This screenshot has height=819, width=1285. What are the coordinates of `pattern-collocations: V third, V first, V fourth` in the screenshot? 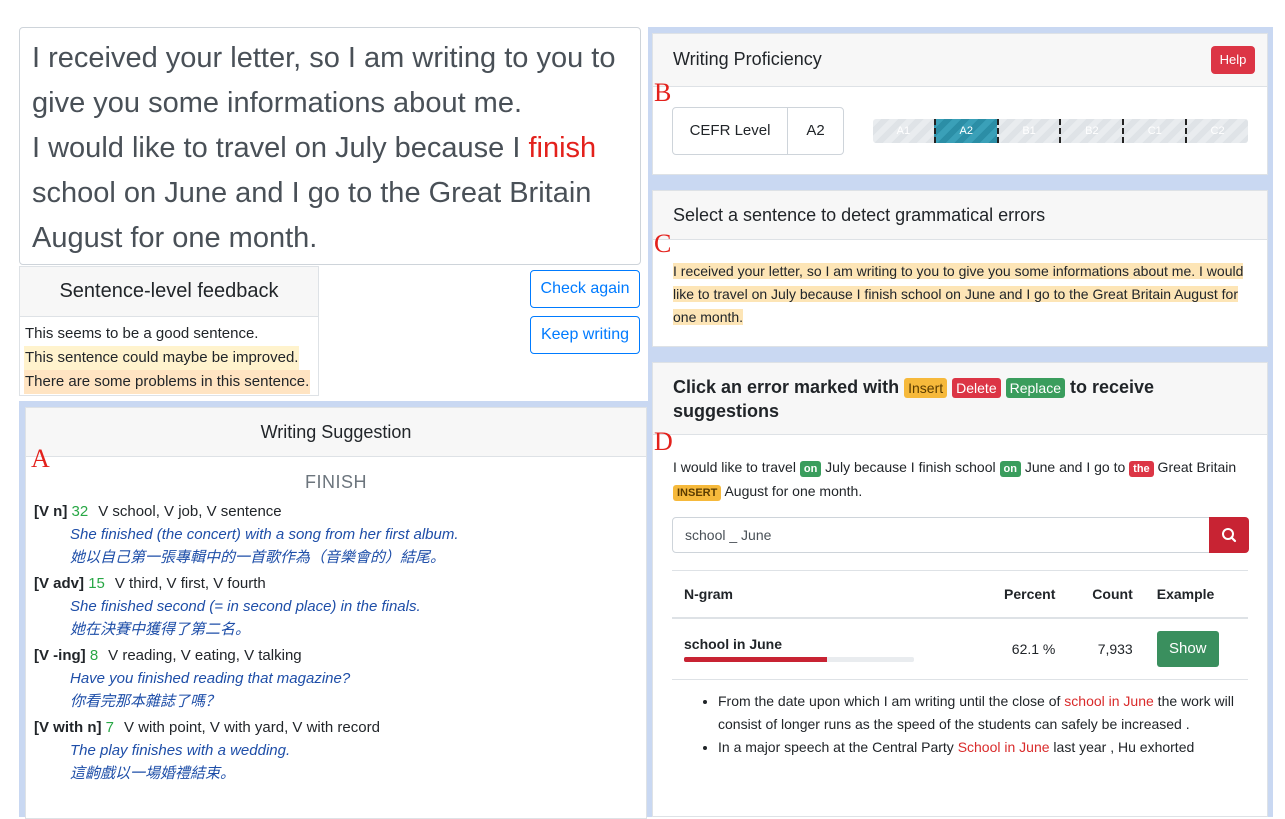 It's located at (190, 583).